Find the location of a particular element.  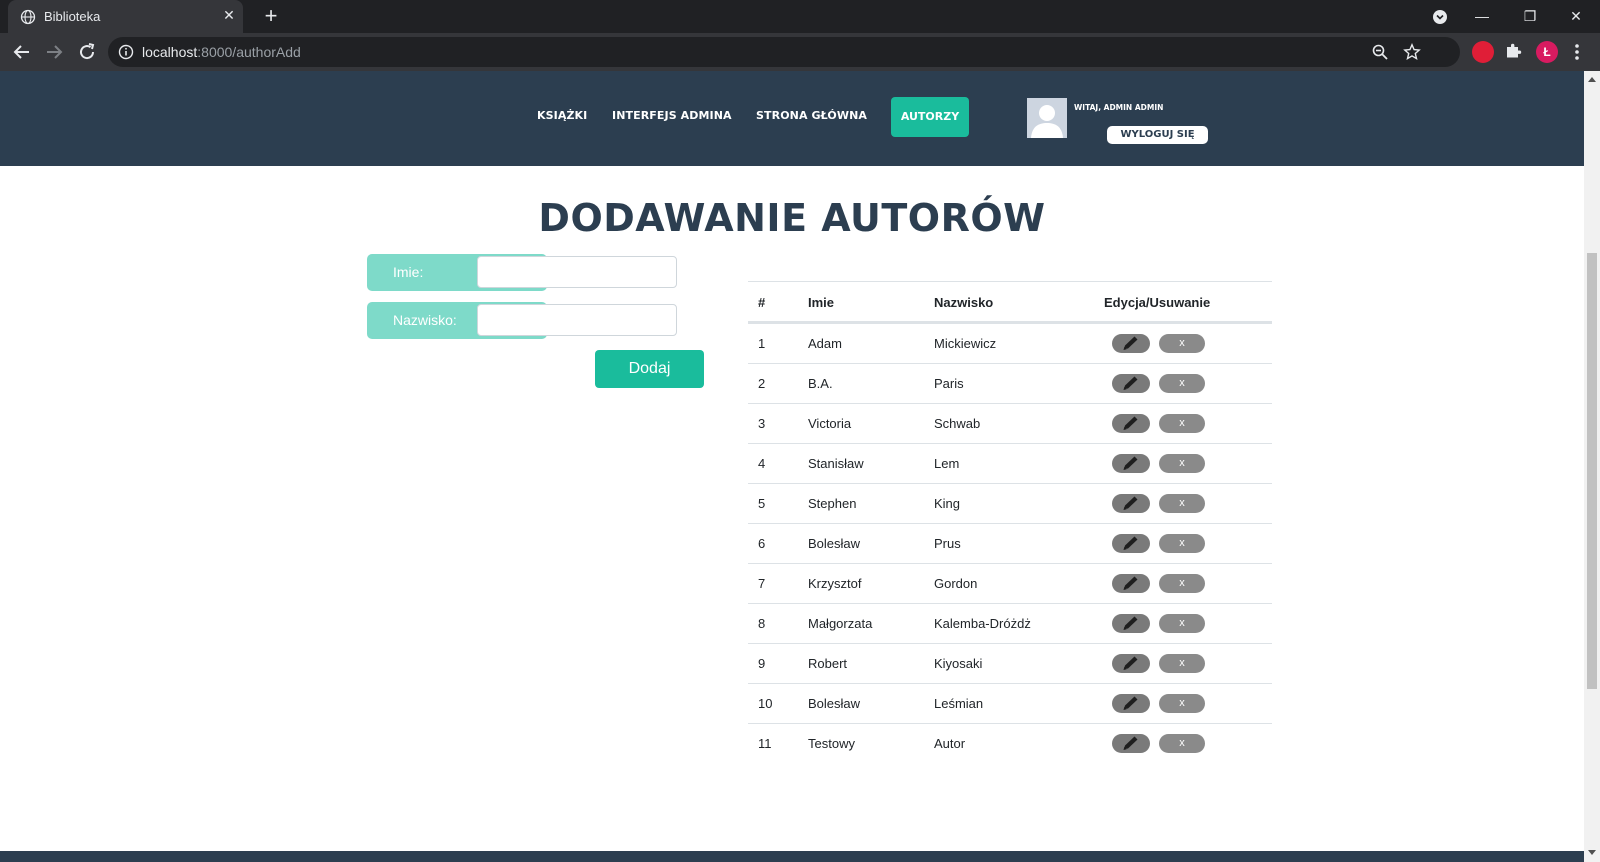

row-last-name: King is located at coordinates (947, 503).